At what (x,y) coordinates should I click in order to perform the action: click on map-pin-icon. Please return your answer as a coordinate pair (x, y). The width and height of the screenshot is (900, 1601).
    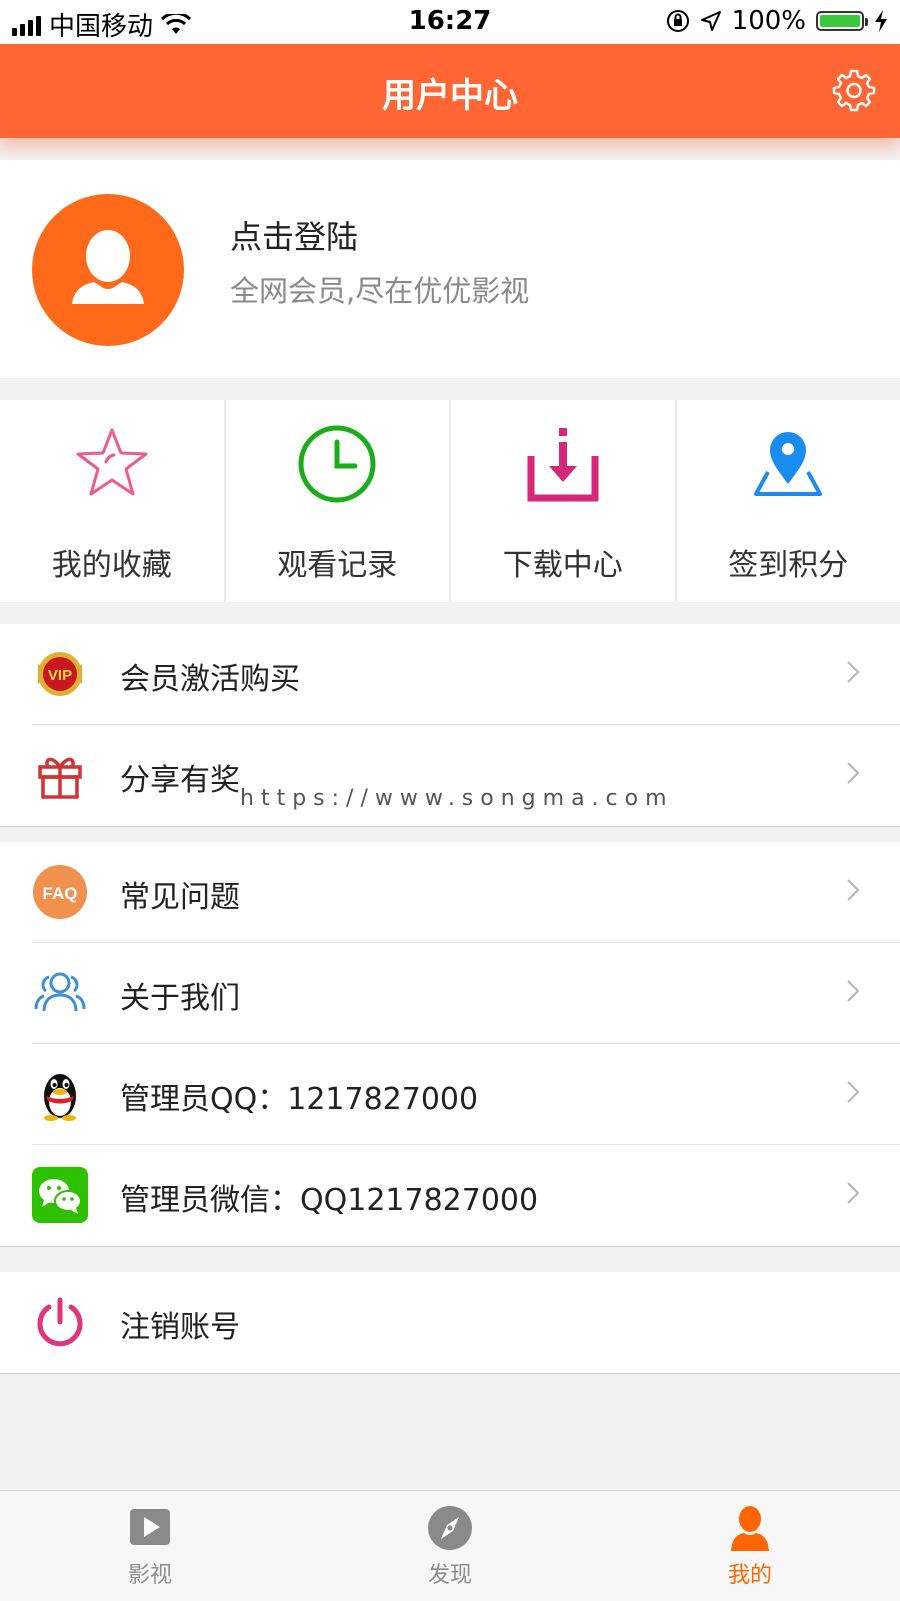
    Looking at the image, I should click on (788, 464).